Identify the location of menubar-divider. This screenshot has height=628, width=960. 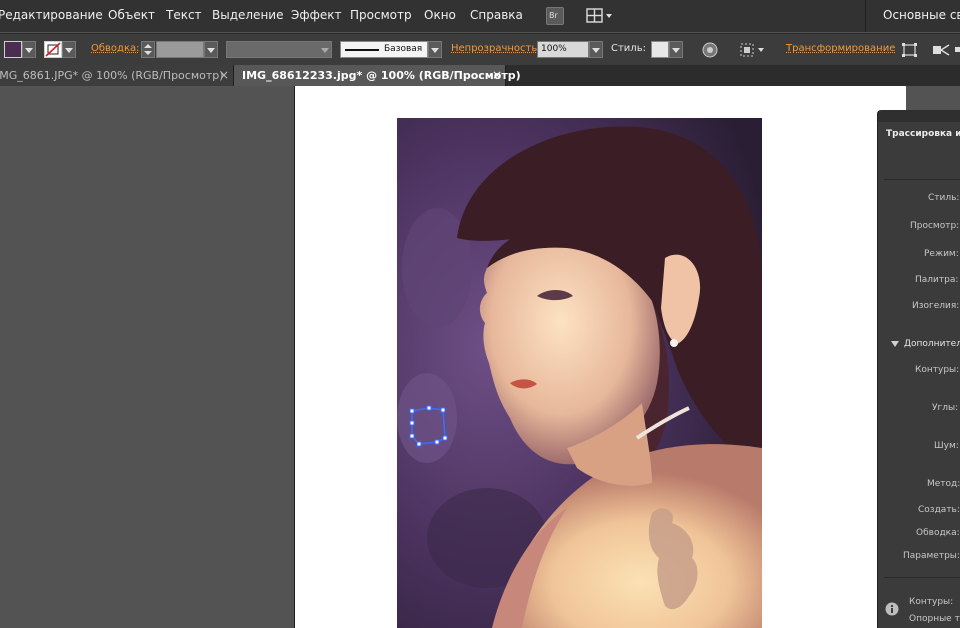
(865, 16).